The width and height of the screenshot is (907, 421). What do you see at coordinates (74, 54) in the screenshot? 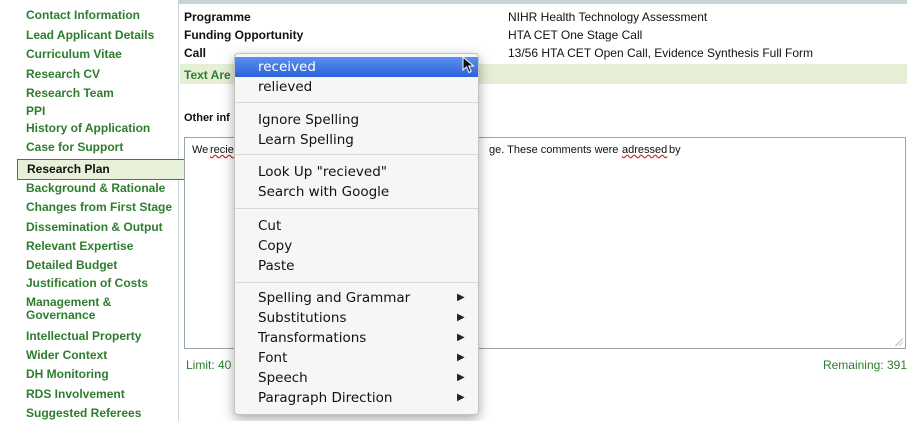
I see `sidebar-item-curriculum-vitae: Curriculum Vitae` at bounding box center [74, 54].